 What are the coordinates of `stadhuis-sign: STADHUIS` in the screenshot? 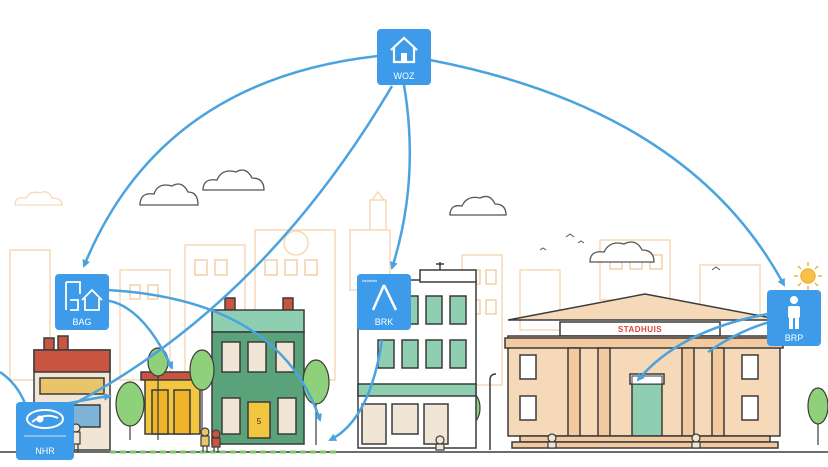 It's located at (640, 329).